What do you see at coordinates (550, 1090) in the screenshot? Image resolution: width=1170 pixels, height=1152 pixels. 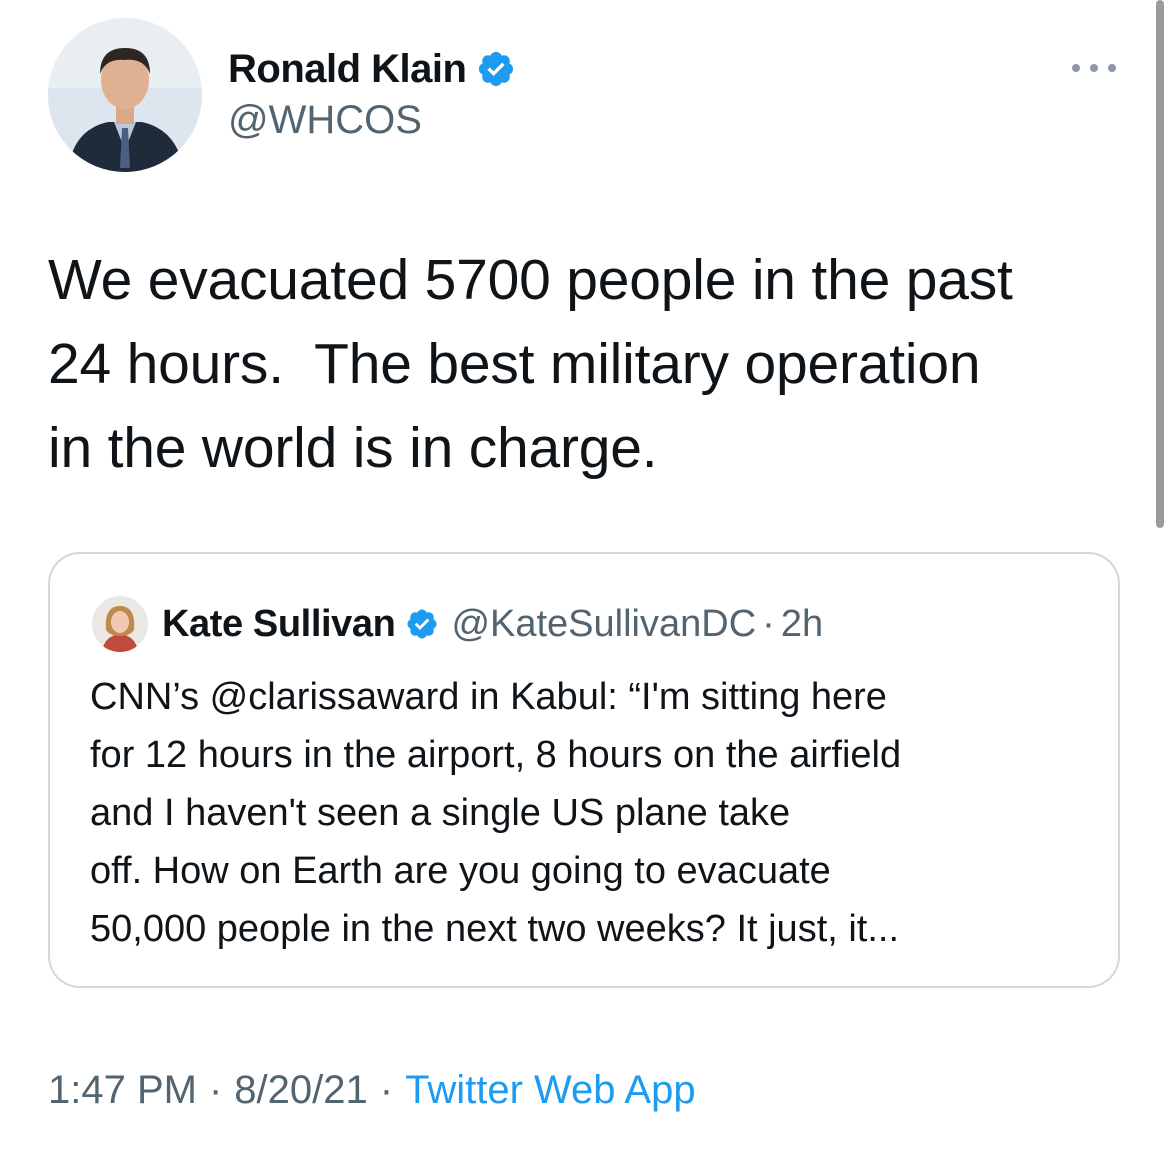 I see `tweet-source-link: Twitter Web App` at bounding box center [550, 1090].